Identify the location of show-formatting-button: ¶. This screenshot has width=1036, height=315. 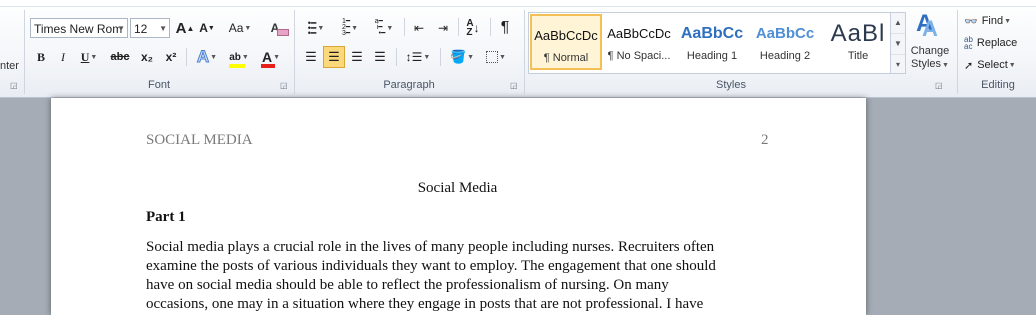
(505, 28).